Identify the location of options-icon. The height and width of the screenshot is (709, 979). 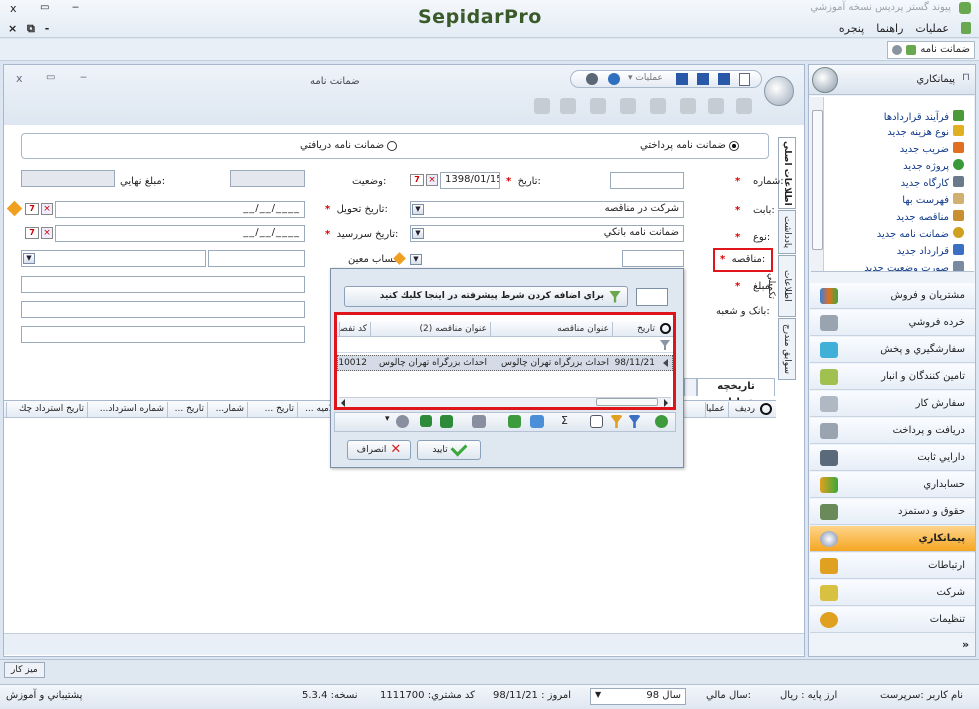
(402, 421).